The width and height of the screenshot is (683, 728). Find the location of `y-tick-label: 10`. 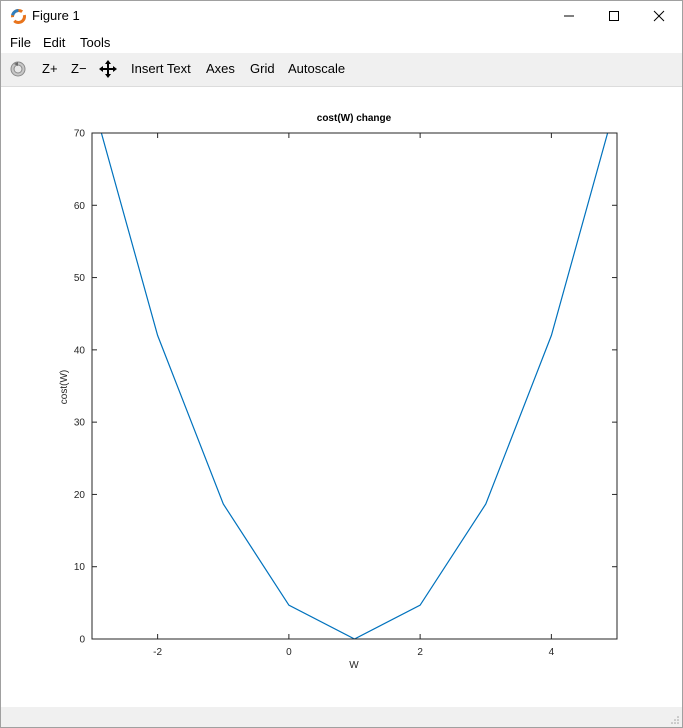

y-tick-label: 10 is located at coordinates (80, 567).